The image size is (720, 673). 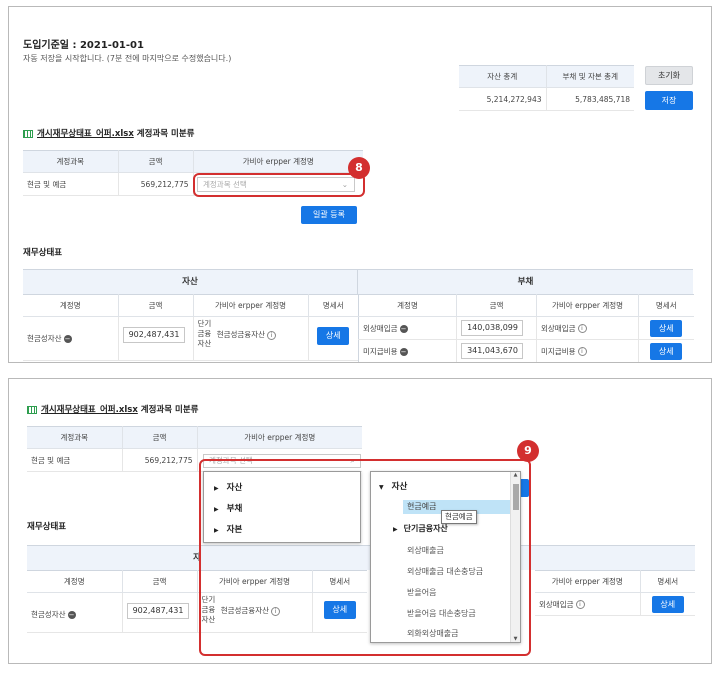 I want to click on asset-header-detail: 명세서, so click(x=333, y=305).